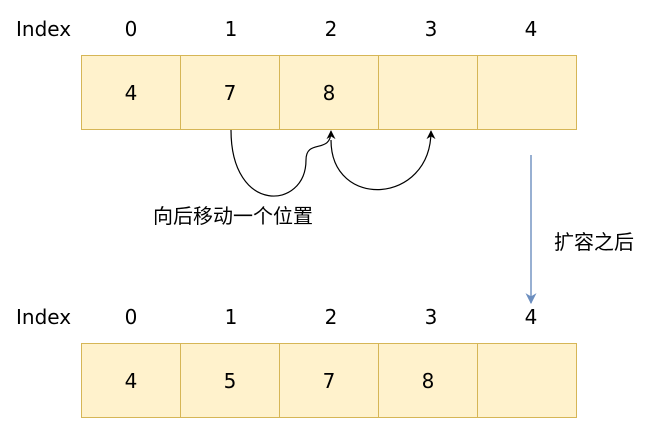  What do you see at coordinates (431, 317) in the screenshot?
I see `bottom-index-3: 3` at bounding box center [431, 317].